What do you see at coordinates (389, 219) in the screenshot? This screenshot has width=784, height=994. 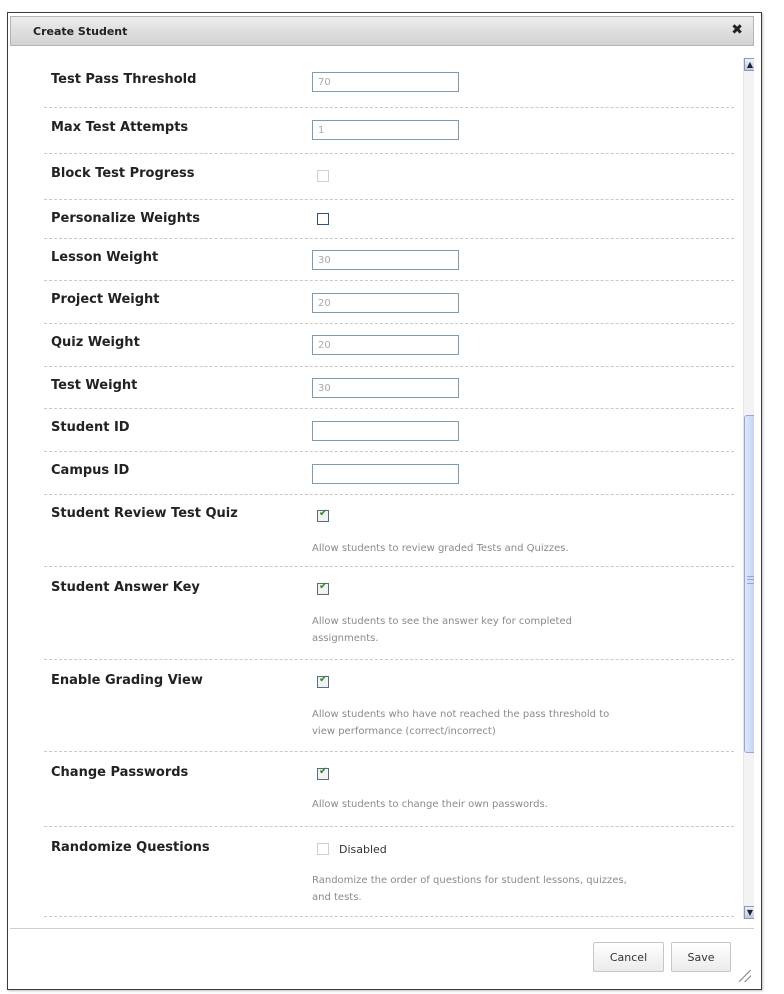 I see `row-personalize-weights: Personalize Weights` at bounding box center [389, 219].